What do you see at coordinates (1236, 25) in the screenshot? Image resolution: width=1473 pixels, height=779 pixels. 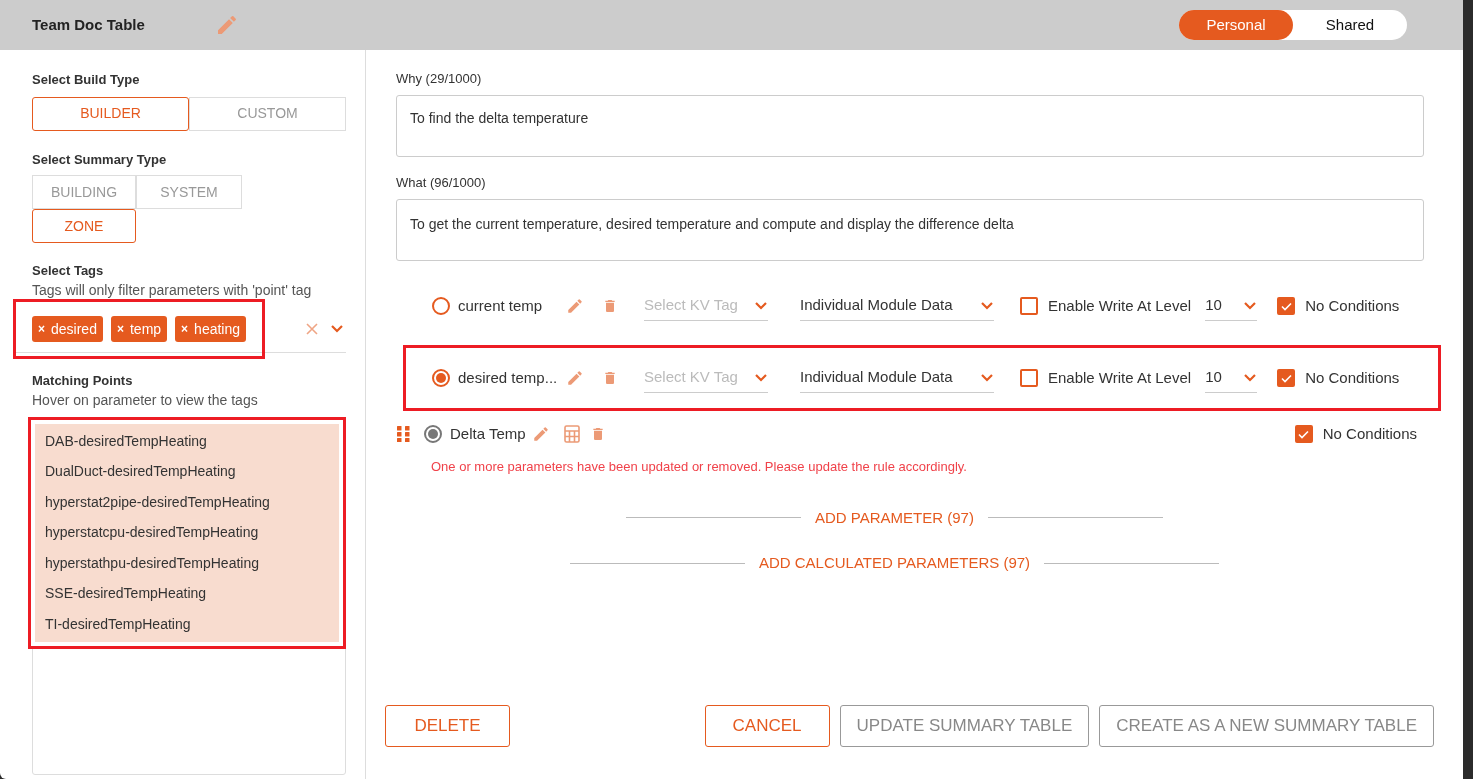 I see `scope-tab: Personal` at bounding box center [1236, 25].